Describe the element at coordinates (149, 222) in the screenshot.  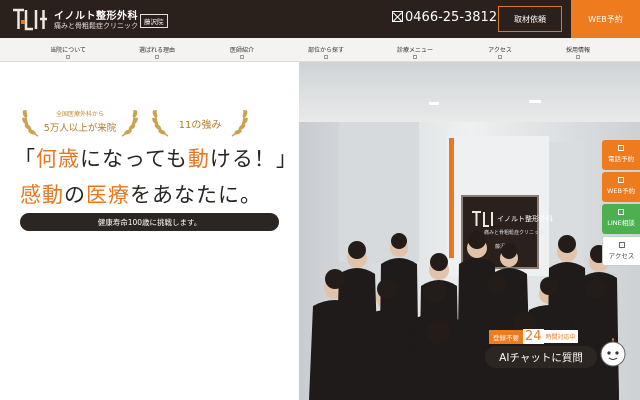
I see `hero-tagline-pill: 健康寿命100歳に挑戦します。` at that location.